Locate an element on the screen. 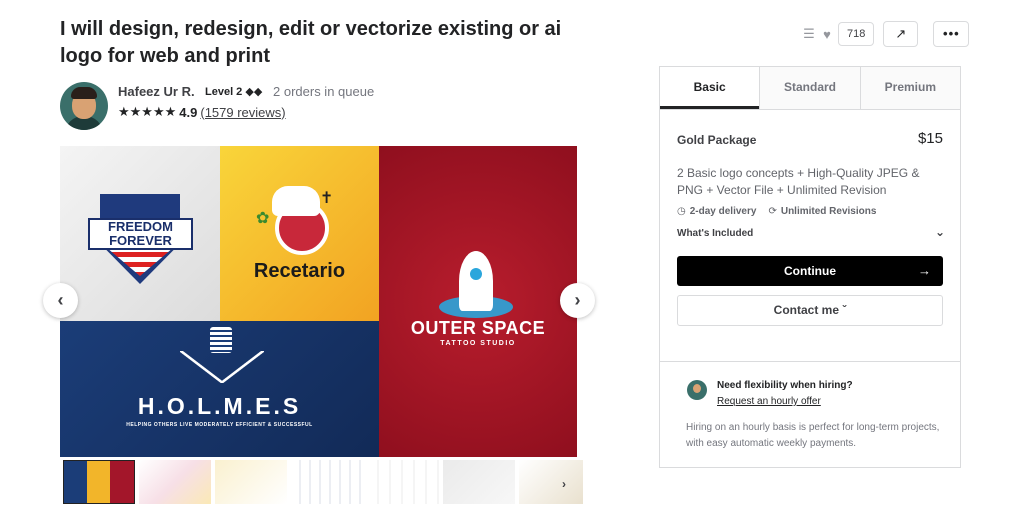 The width and height of the screenshot is (1024, 531). house-icon is located at coordinates (222, 367).